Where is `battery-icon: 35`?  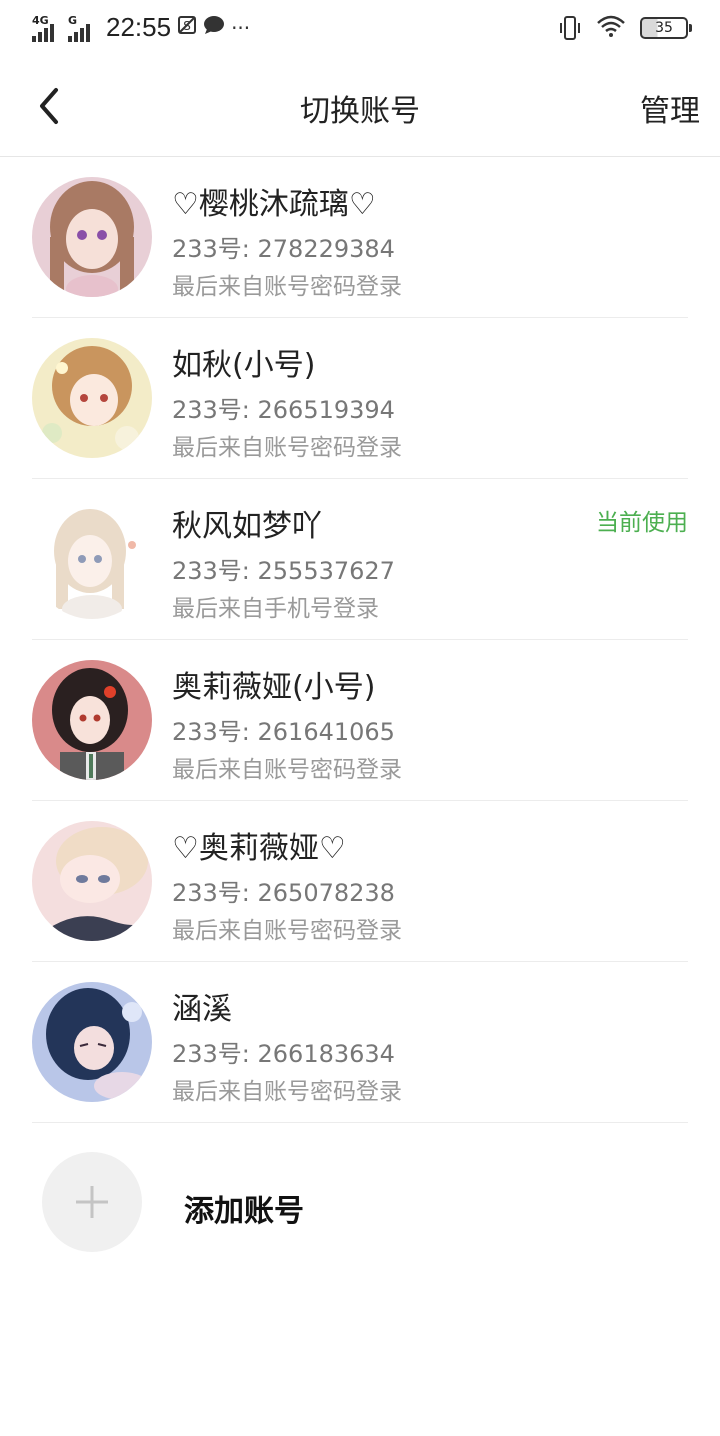 battery-icon: 35 is located at coordinates (666, 28).